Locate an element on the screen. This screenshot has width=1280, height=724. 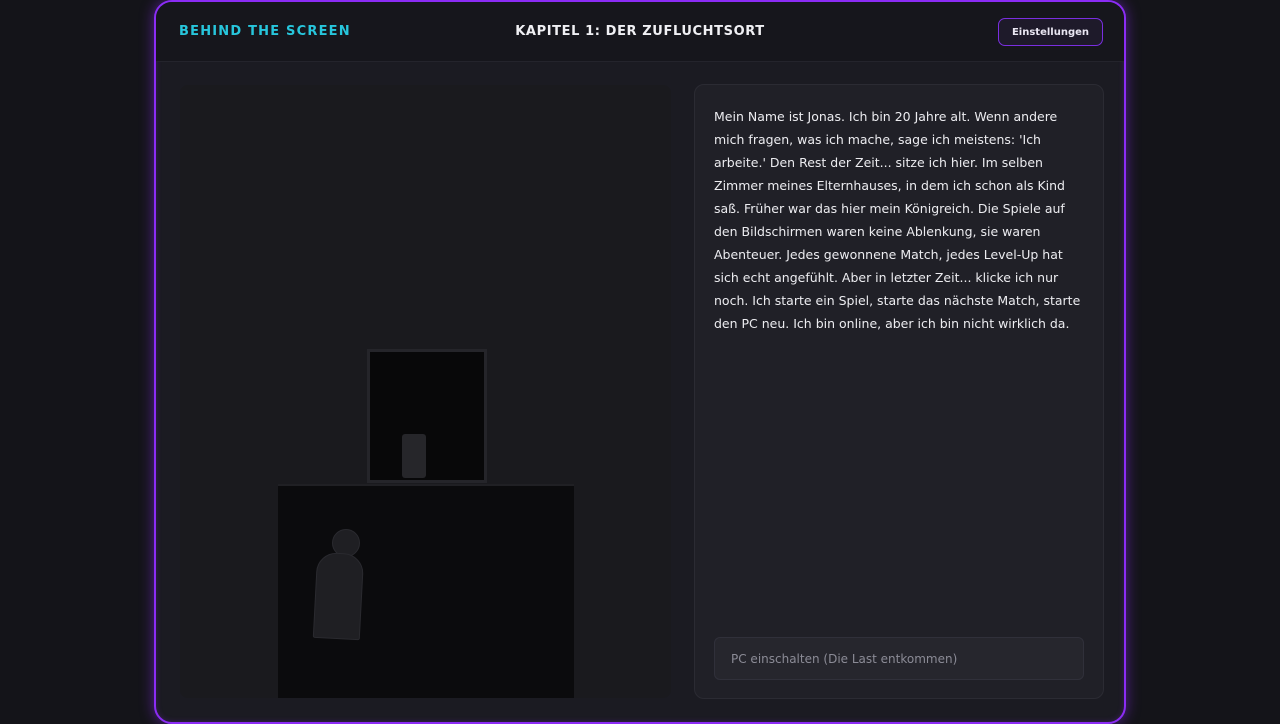
choice-button-pc-einschalten: PC einschalten (Die Last entkommen) is located at coordinates (899, 658).